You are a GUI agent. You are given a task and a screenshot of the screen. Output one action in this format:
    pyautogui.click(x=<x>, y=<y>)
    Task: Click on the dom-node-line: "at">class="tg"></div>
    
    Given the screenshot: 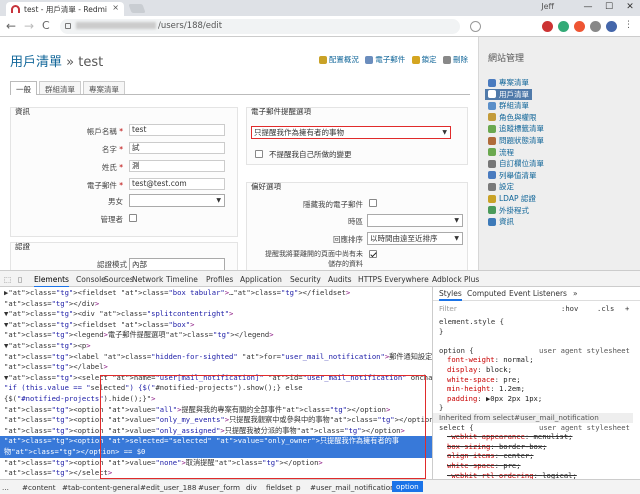 What is the action you would take?
    pyautogui.click(x=216, y=304)
    